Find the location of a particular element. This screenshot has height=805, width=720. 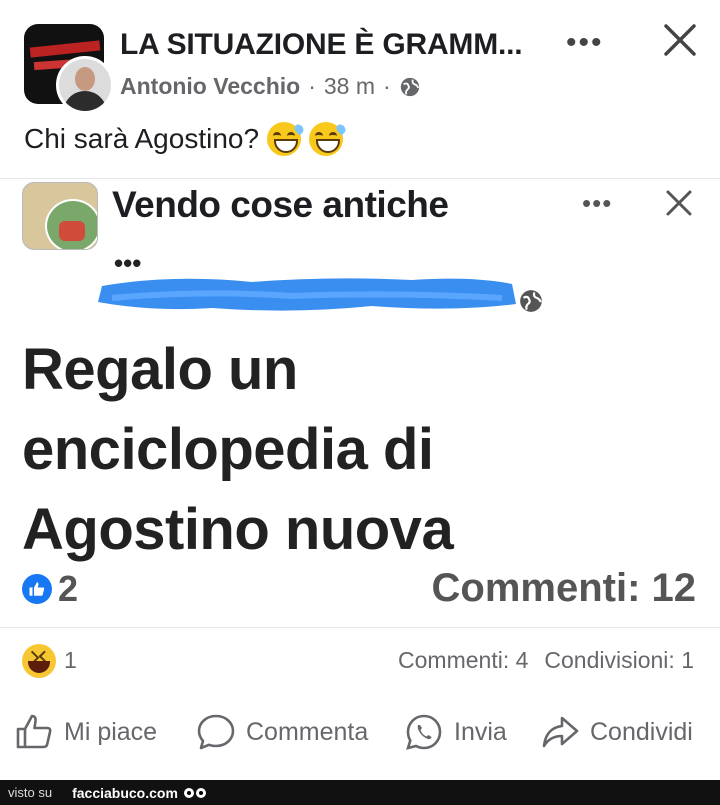

footer-visto: visto su is located at coordinates (30, 792).